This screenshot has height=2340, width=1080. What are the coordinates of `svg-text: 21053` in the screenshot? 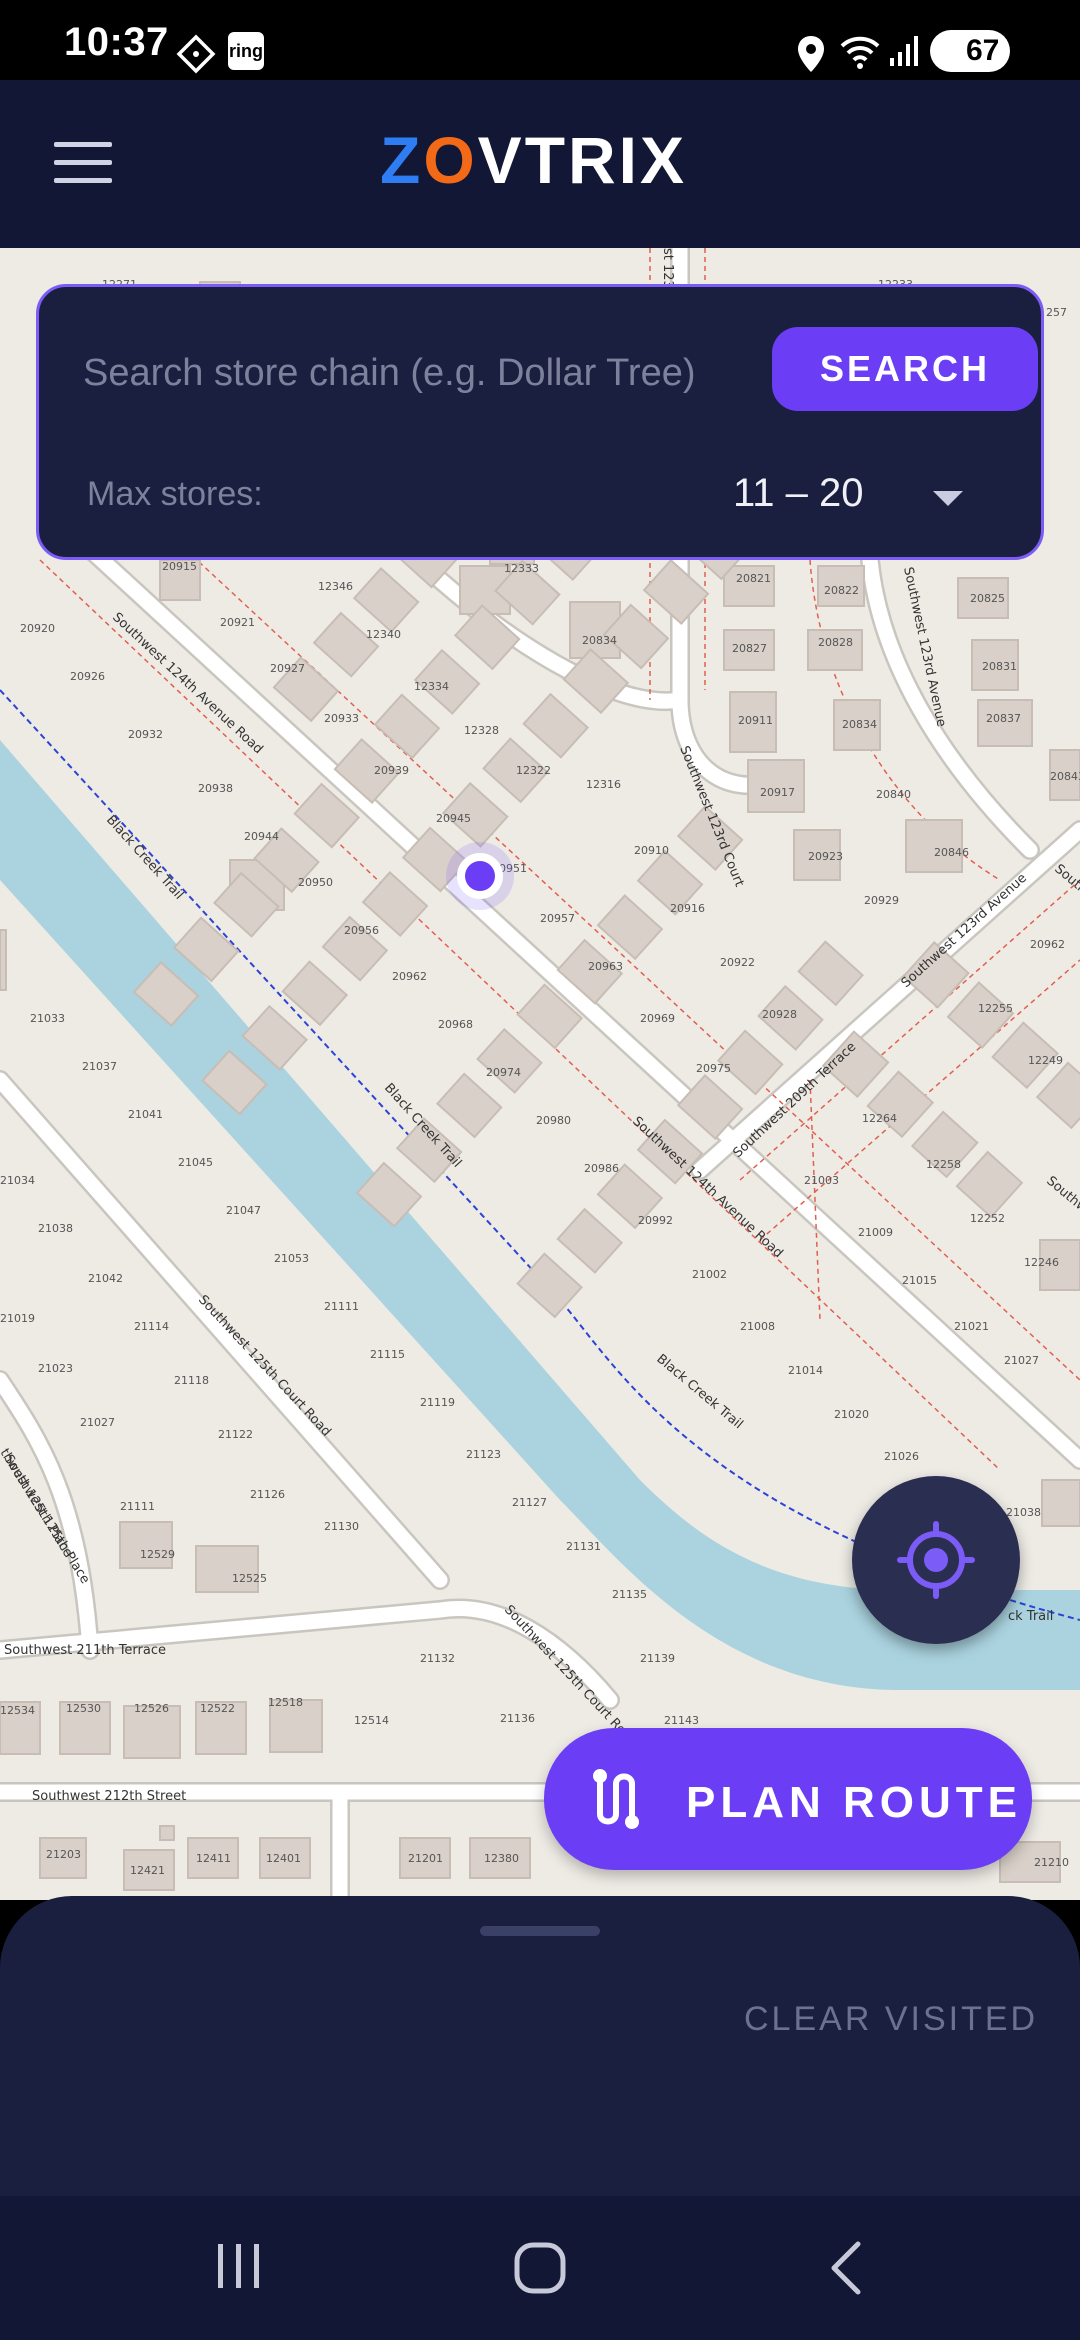 It's located at (291, 1258).